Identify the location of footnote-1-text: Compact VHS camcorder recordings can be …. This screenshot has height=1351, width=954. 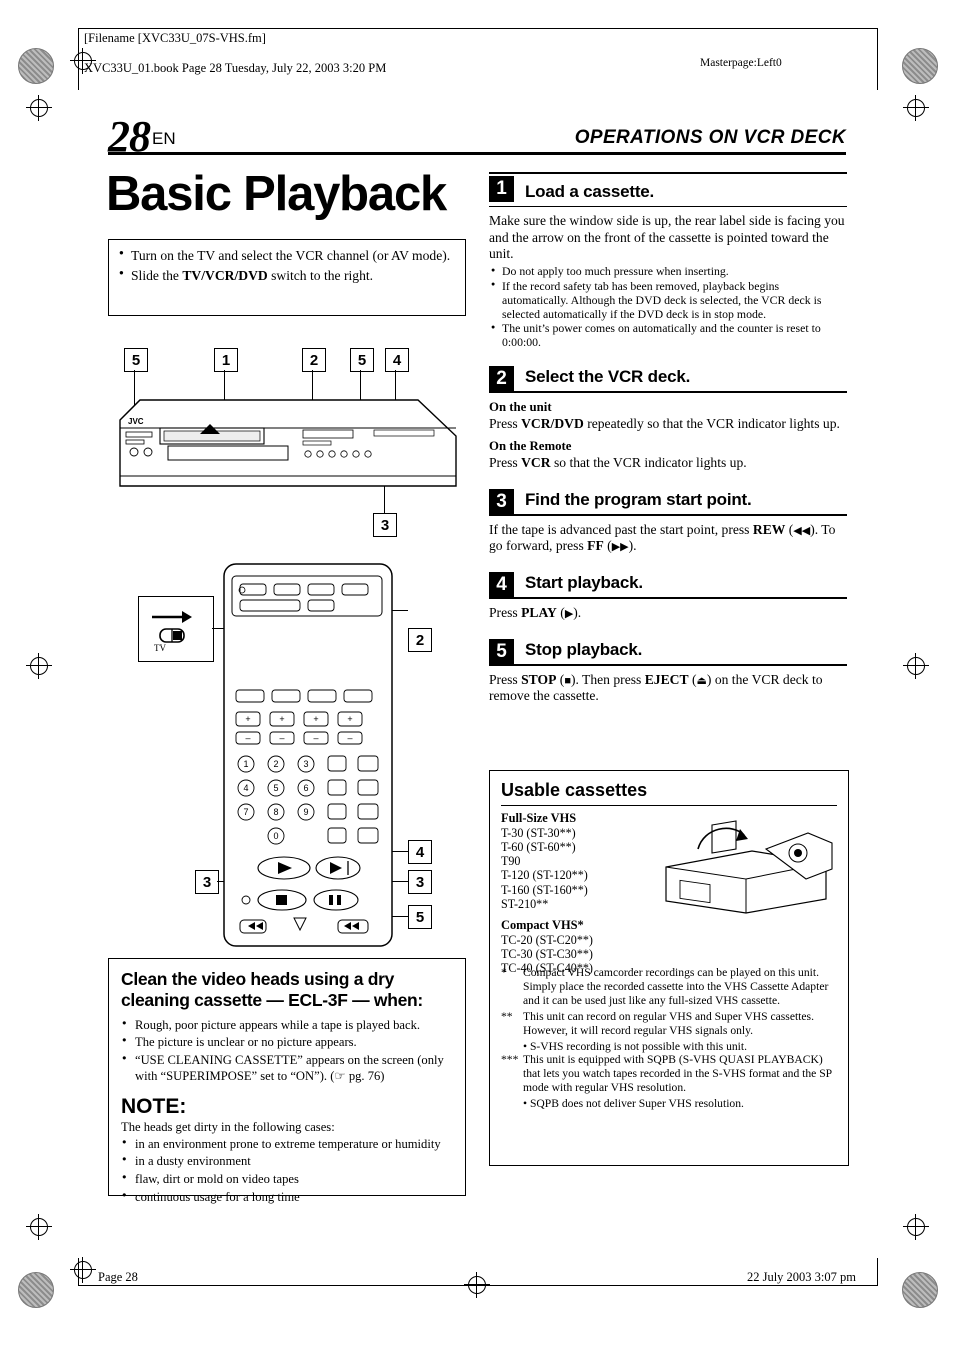
(676, 986).